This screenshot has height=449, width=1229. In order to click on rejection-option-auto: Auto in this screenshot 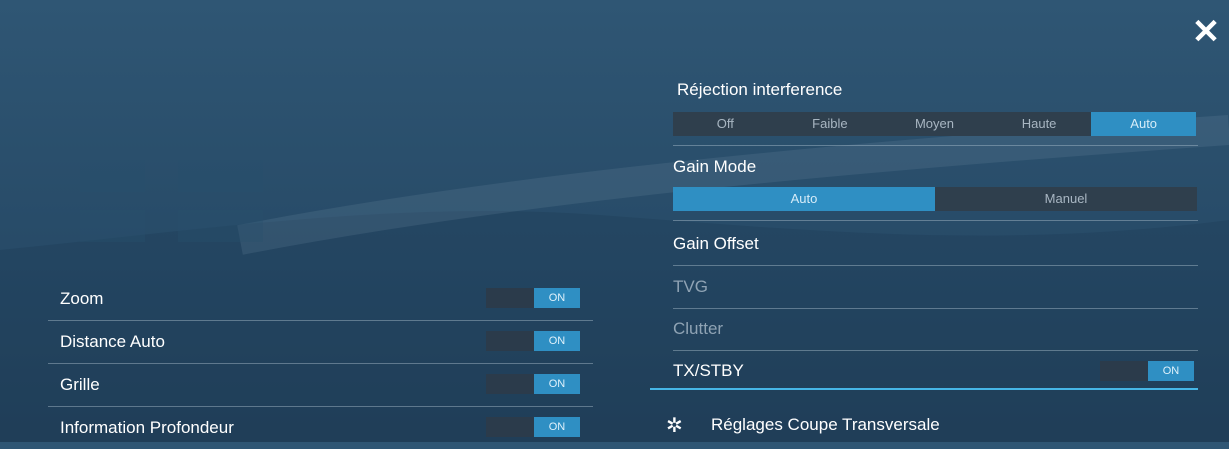, I will do `click(1143, 124)`.